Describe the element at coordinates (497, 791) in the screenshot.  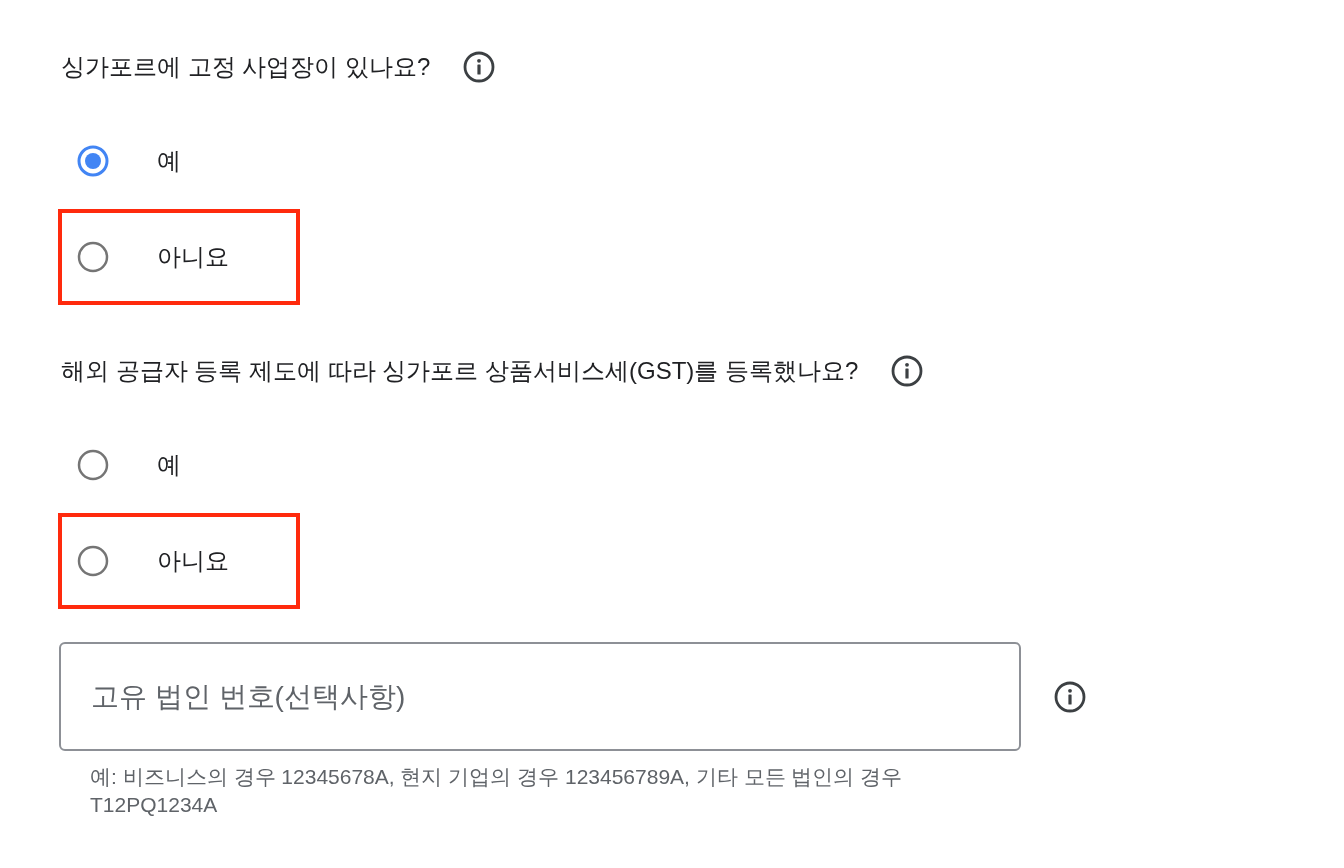
I see `helper-text: 예: 비즈니스의 경우 12345678A, 현지 기업의 경우 123456789A, 기타 모든 법인의 경우 T12PQ1234A` at that location.